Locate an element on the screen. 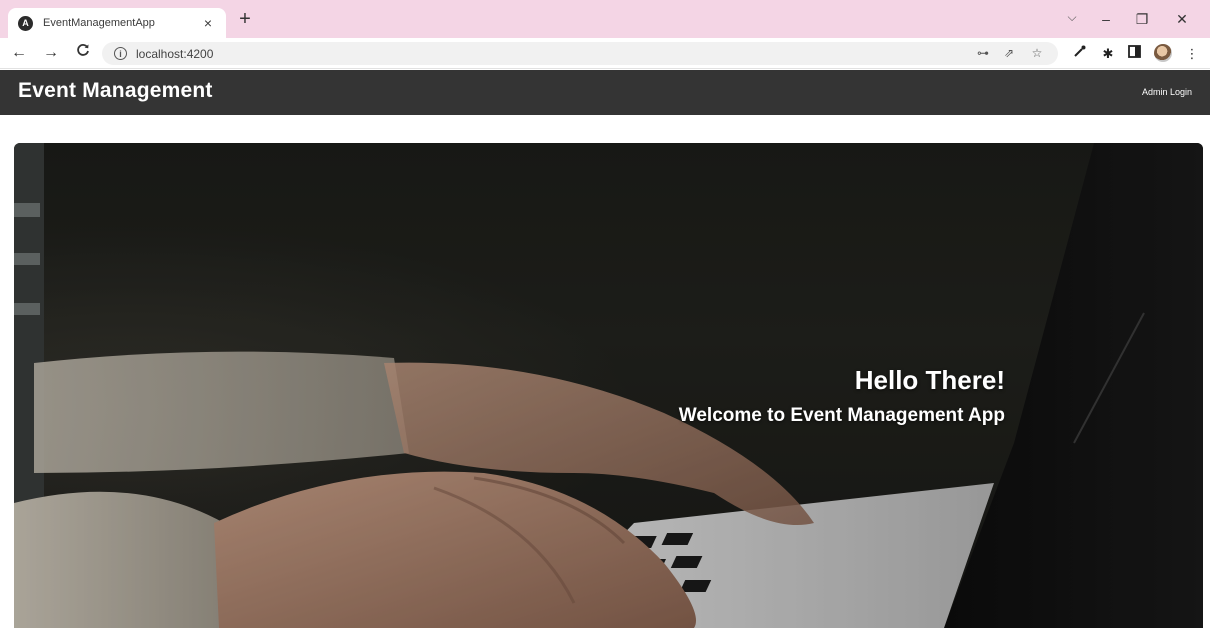 The height and width of the screenshot is (628, 1210). eyedropper-icon is located at coordinates (1080, 54).